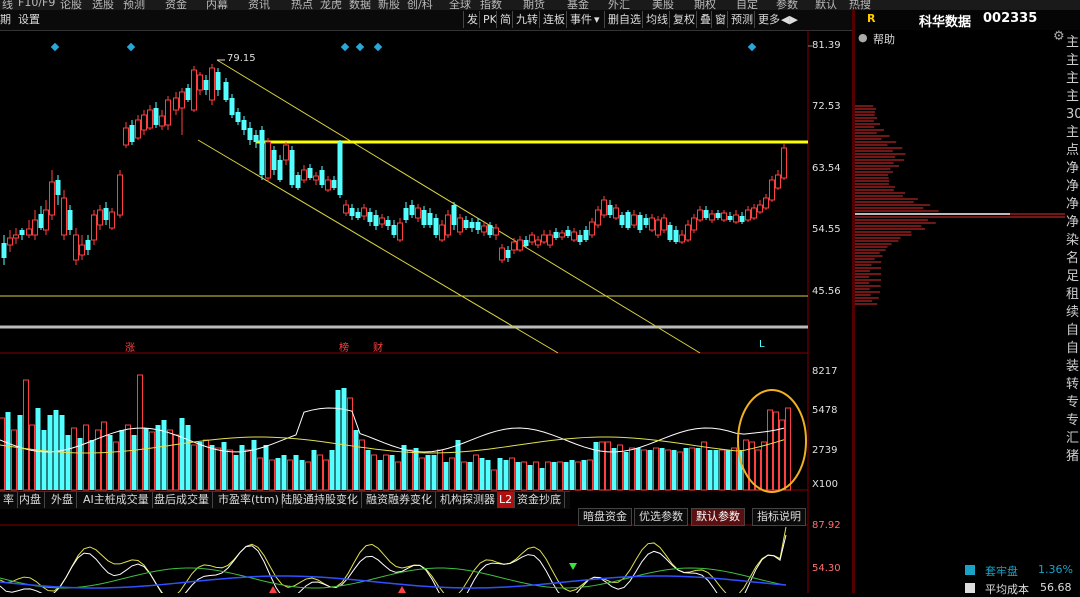 The height and width of the screenshot is (597, 1080). I want to click on side-entry: 点, so click(1073, 151).